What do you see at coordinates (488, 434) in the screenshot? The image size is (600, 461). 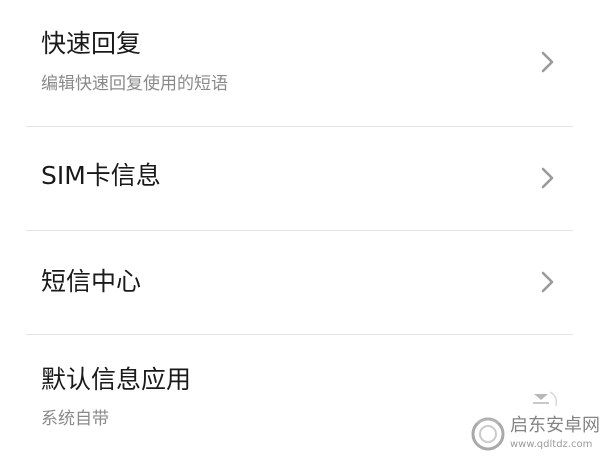 I see `magnifier-logo-icon` at bounding box center [488, 434].